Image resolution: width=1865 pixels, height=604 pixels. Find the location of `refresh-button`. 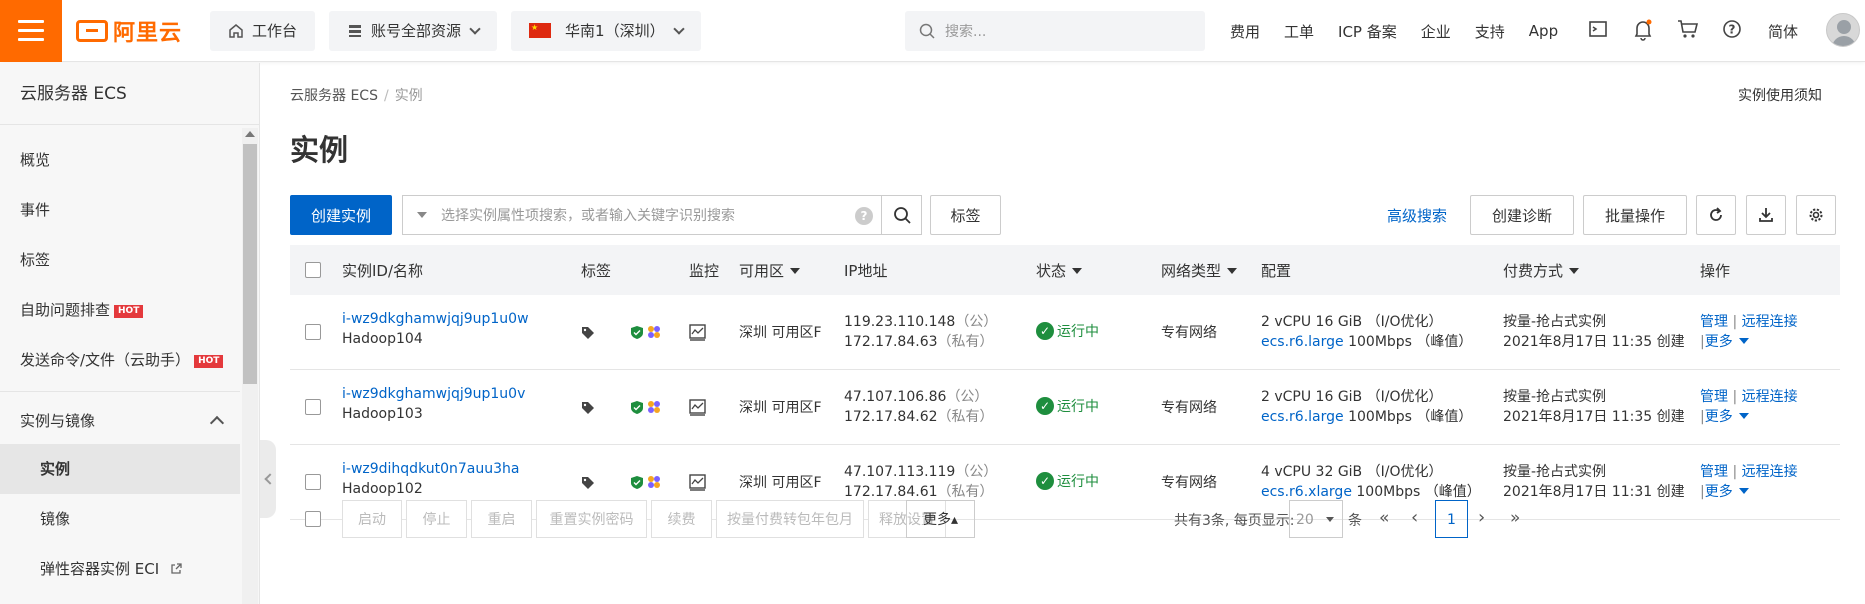

refresh-button is located at coordinates (1716, 215).